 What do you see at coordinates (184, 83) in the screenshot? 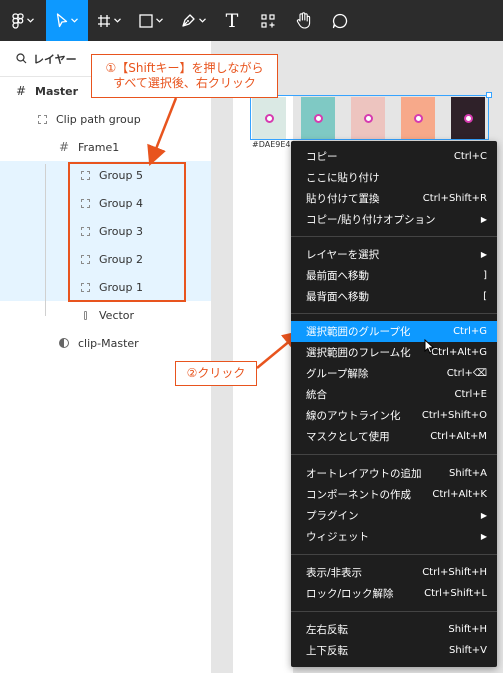
I see `callout-step1-line2: すべて選択後、右クリック` at bounding box center [184, 83].